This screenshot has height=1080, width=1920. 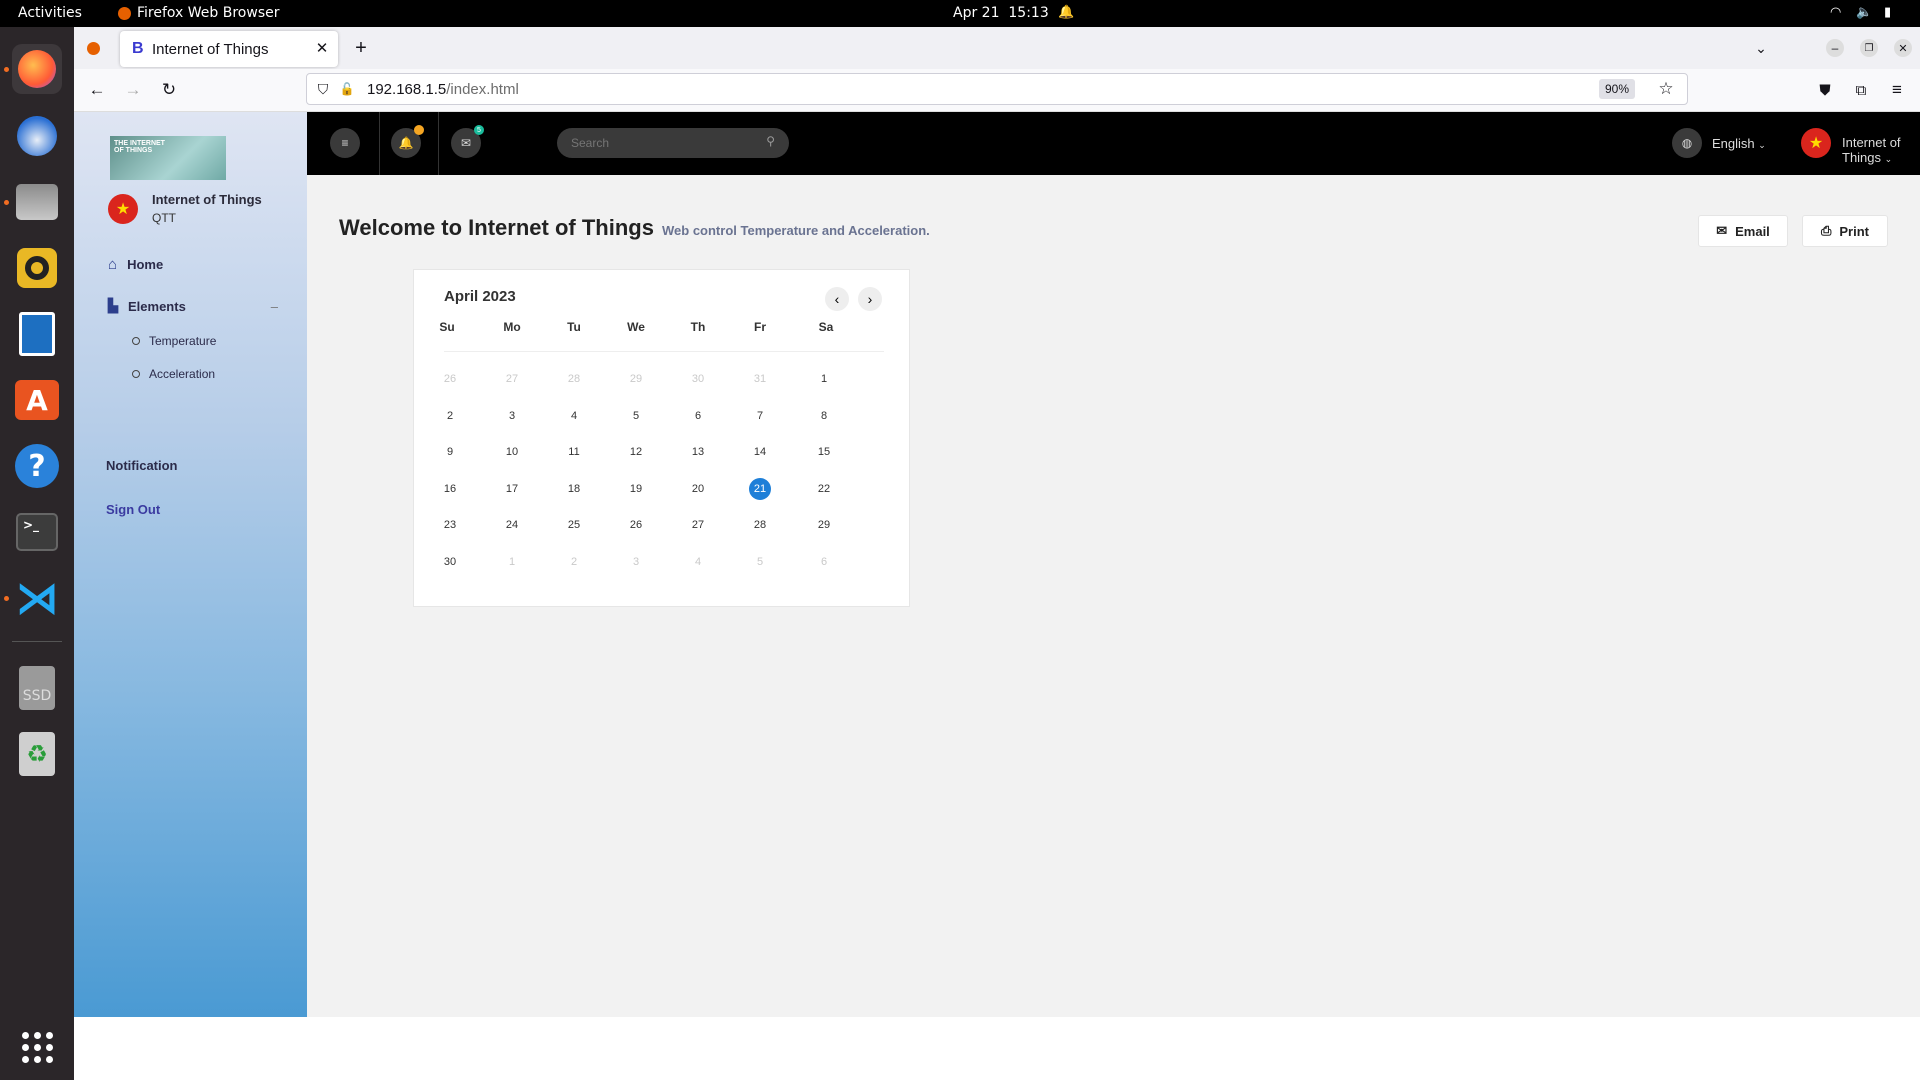 I want to click on nav-sub-acceleration: Acceleration, so click(x=173, y=374).